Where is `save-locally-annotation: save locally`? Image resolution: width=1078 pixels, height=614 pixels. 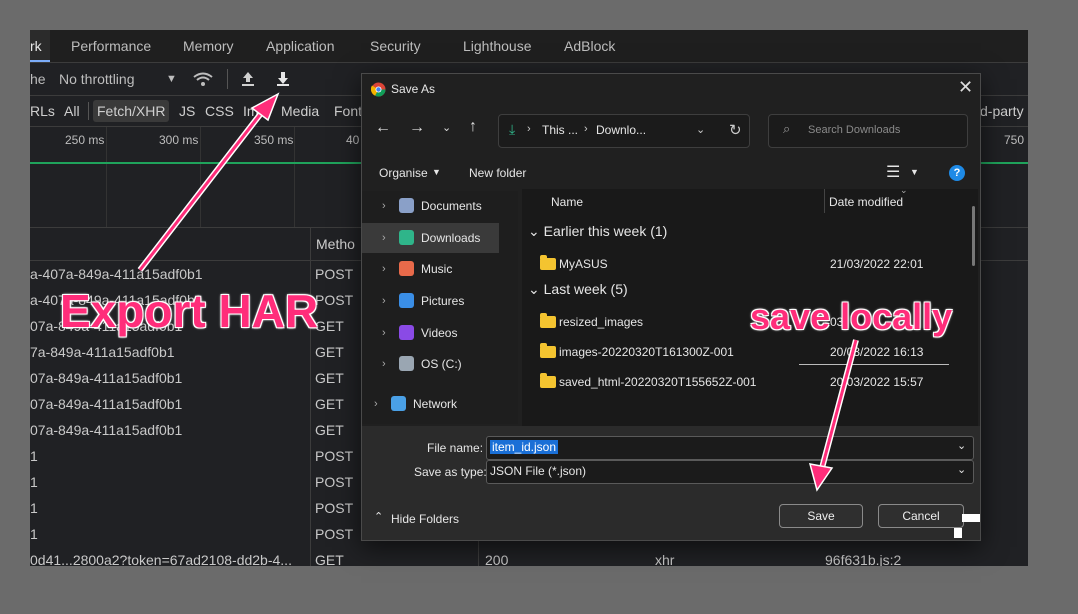
save-locally-annotation: save locally is located at coordinates (851, 316).